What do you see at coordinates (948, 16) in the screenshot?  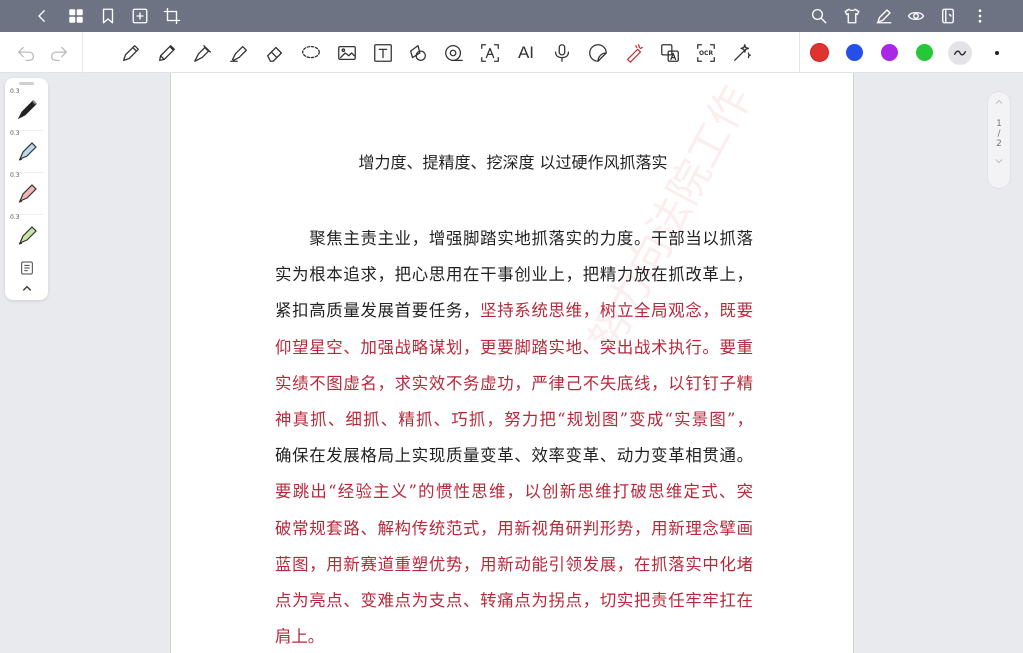 I see `notebook-icon` at bounding box center [948, 16].